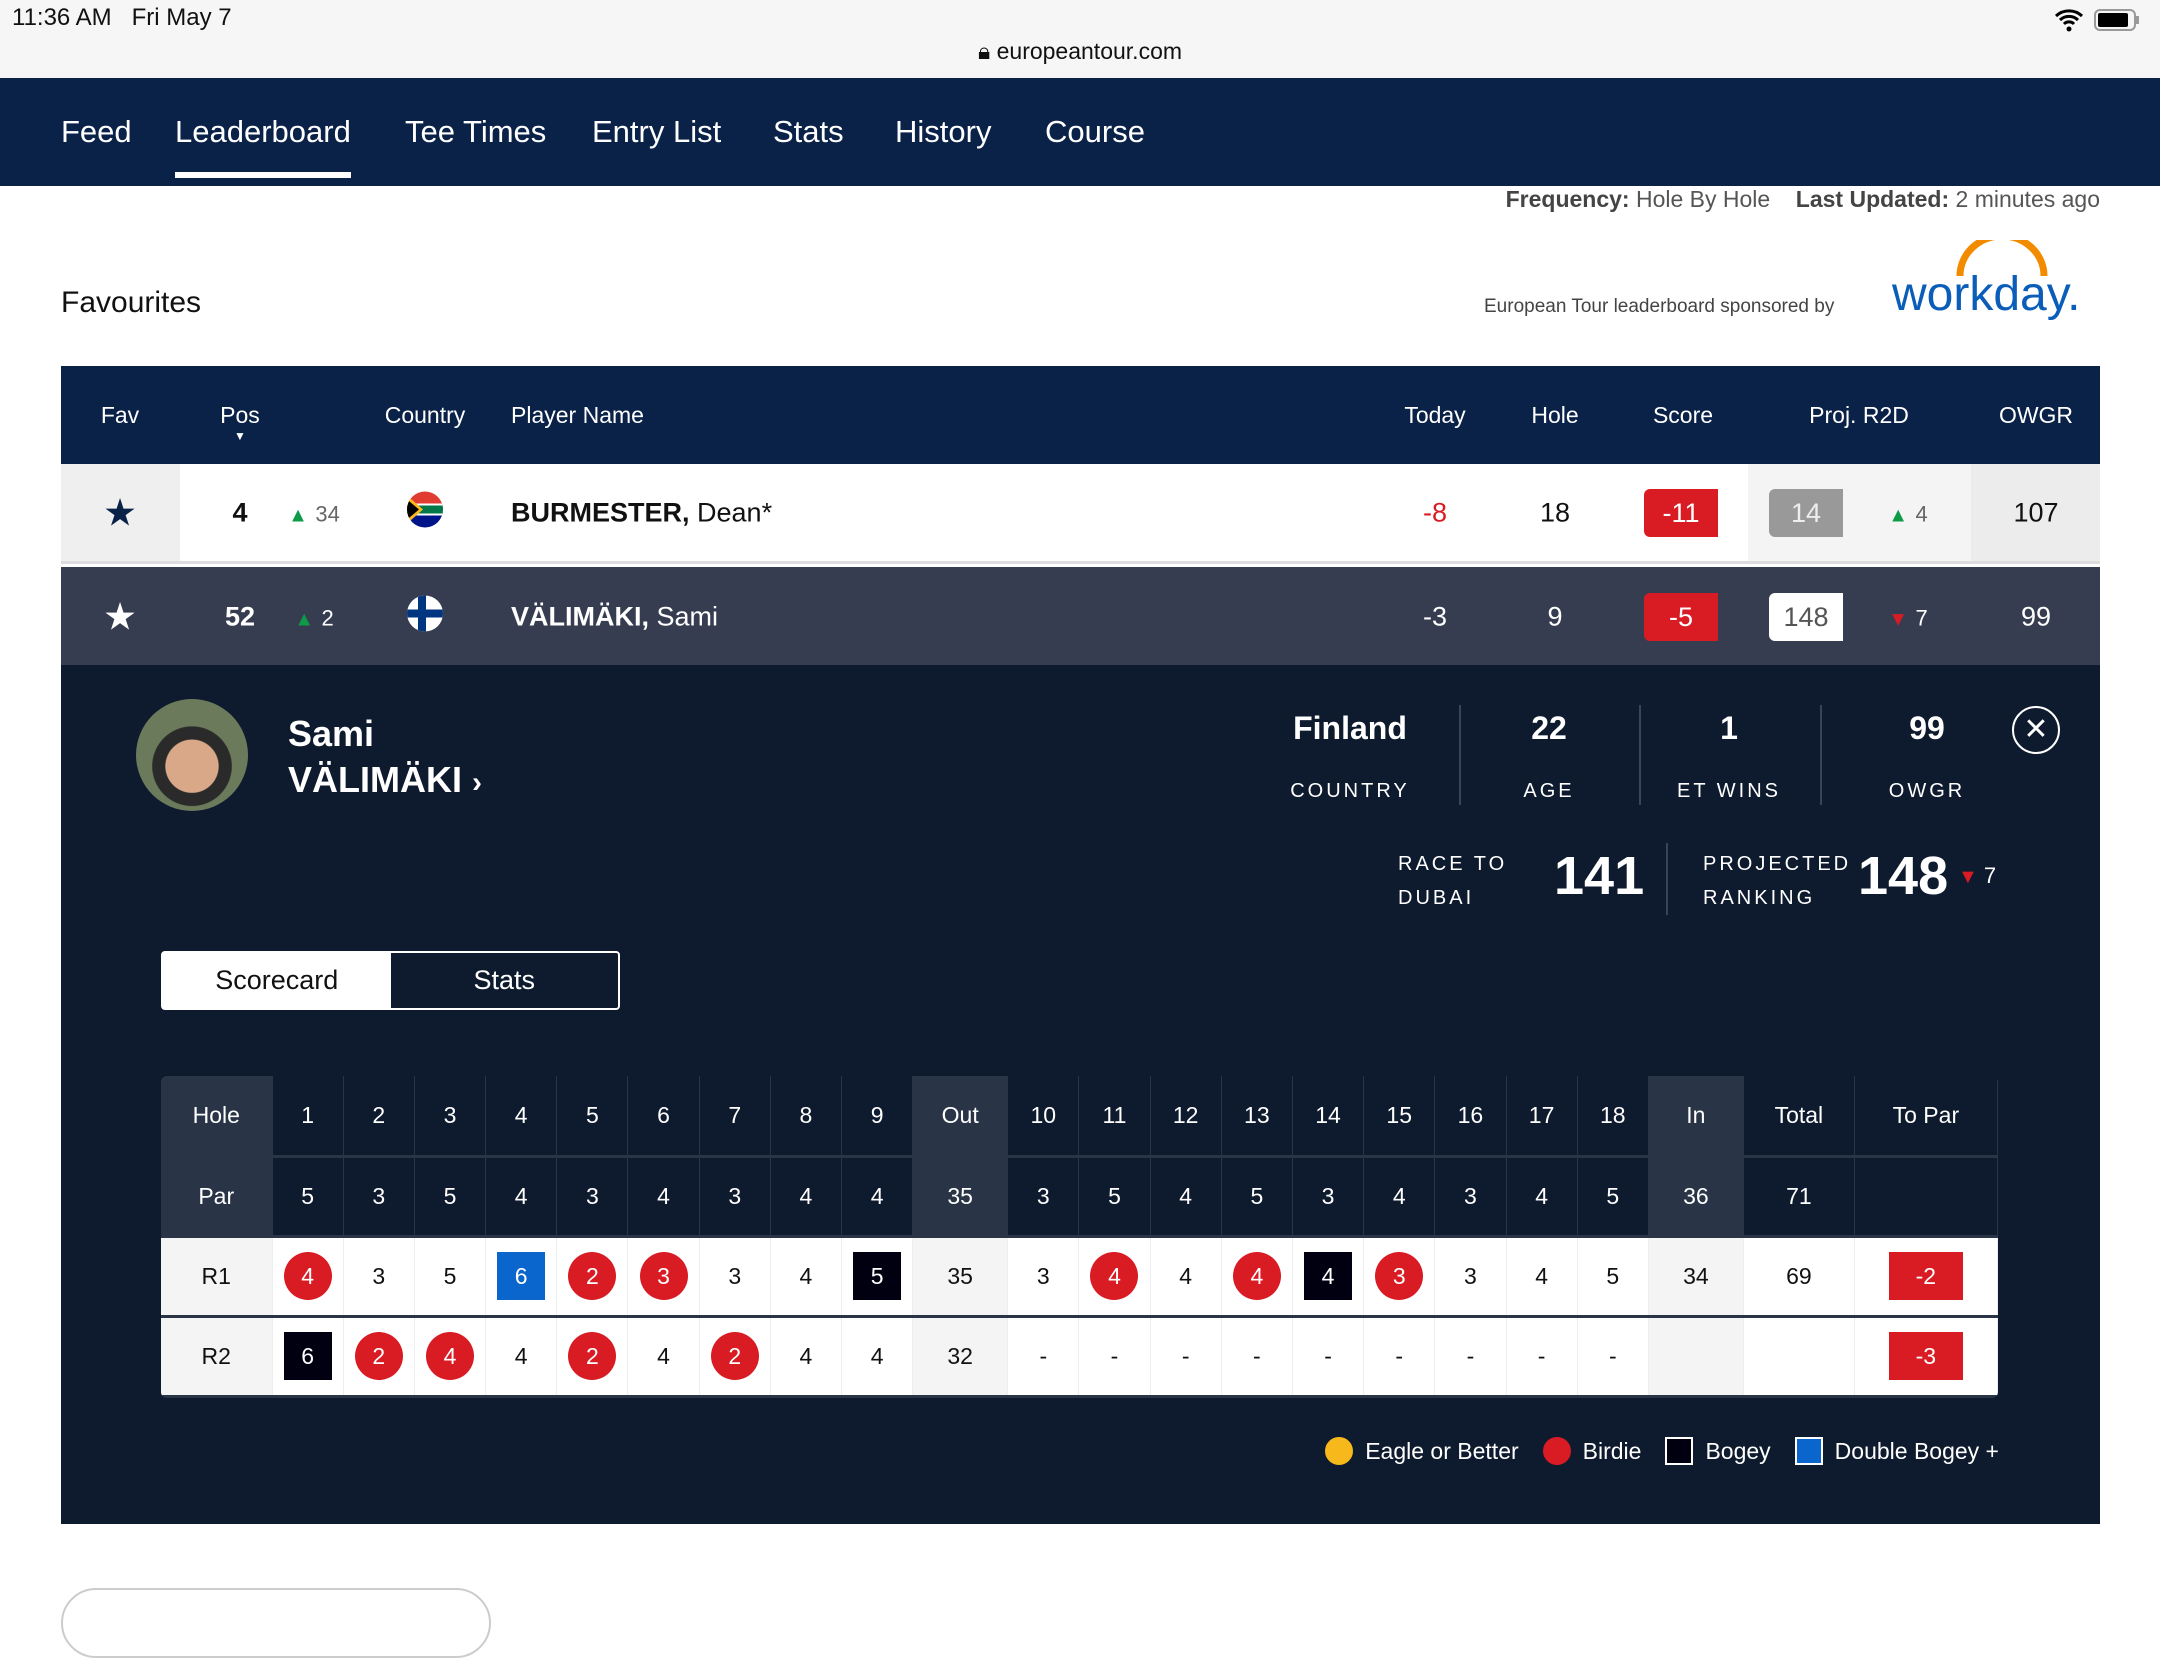  I want to click on scorecard-cell: In, so click(1696, 1117).